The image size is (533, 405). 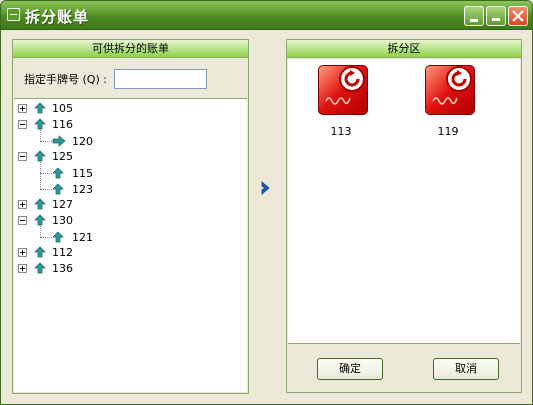 I want to click on search-label: 指定手牌号 (Q) :, so click(x=65, y=79).